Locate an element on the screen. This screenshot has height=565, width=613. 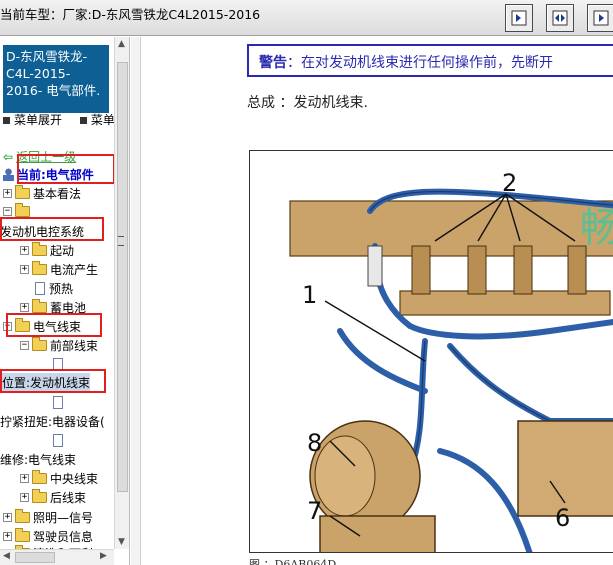
user-icon is located at coordinates (8, 174).